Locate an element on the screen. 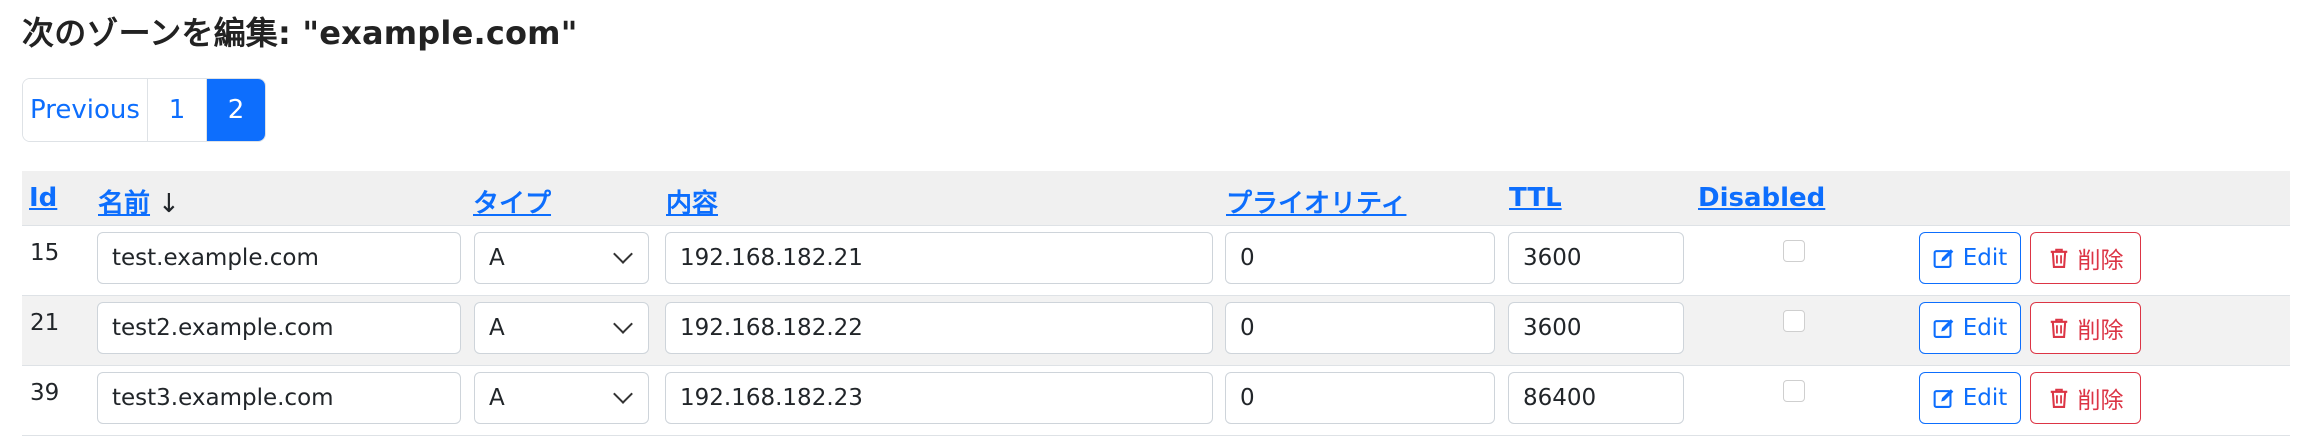 This screenshot has width=2305, height=440. pagination: Previous 1 2 is located at coordinates (144, 110).